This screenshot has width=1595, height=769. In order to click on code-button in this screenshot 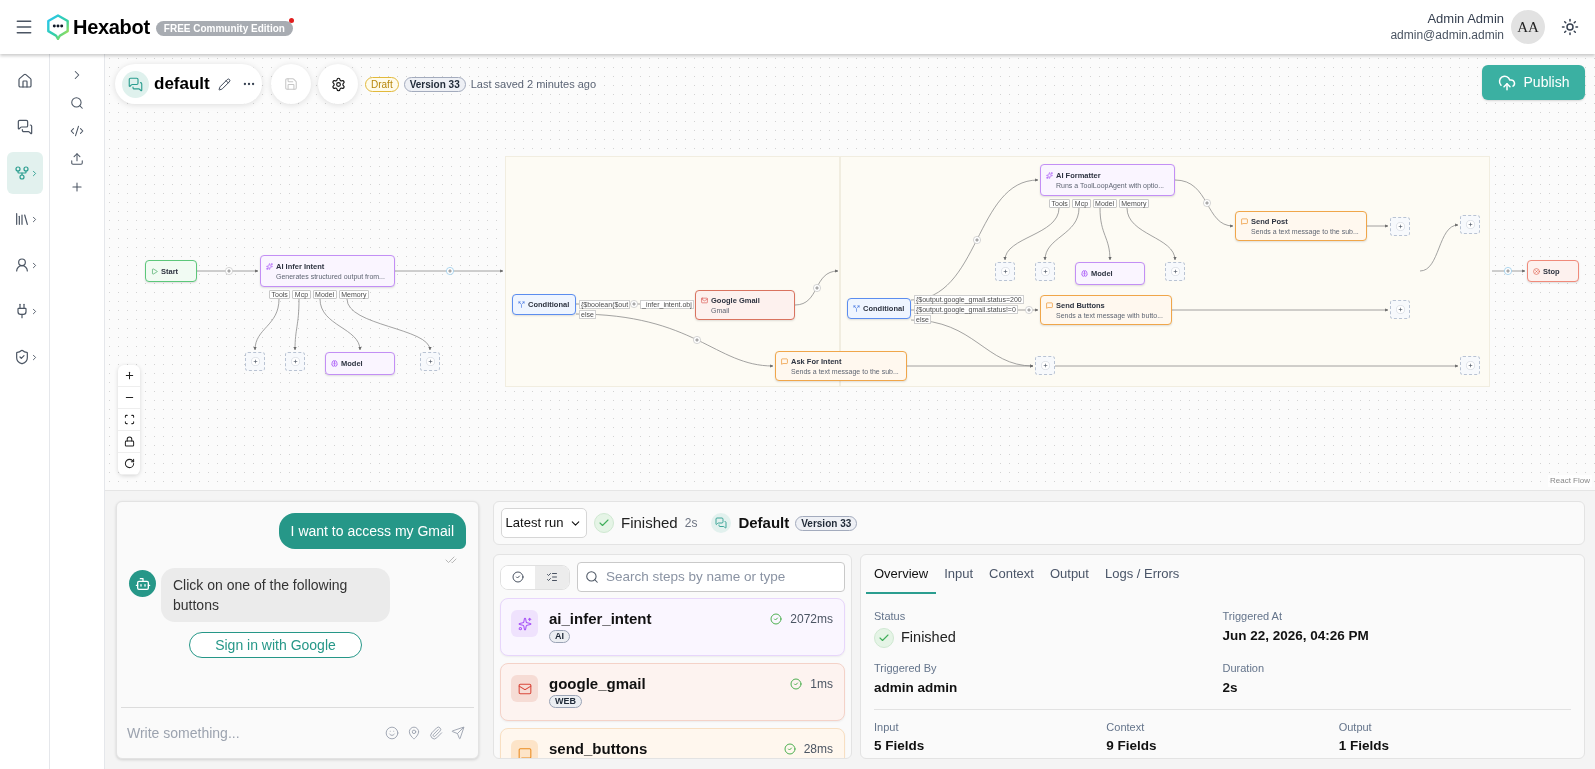, I will do `click(77, 131)`.